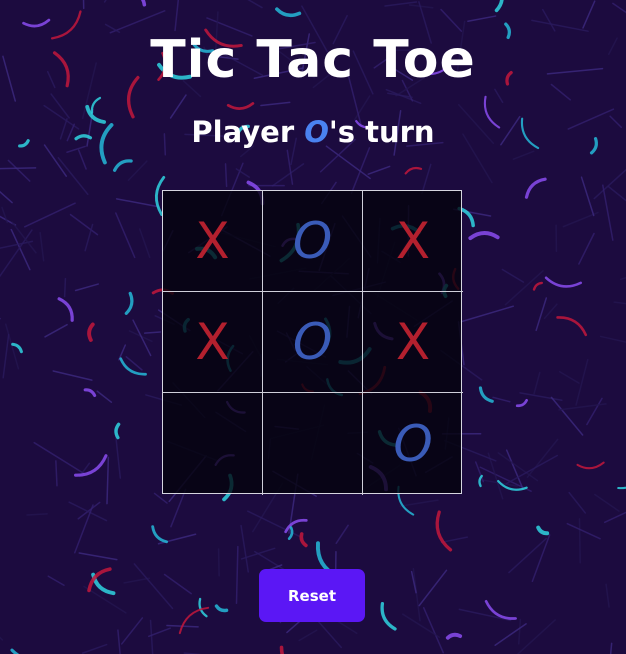 The height and width of the screenshot is (654, 626). What do you see at coordinates (312, 595) in the screenshot?
I see `reset-button: Reset` at bounding box center [312, 595].